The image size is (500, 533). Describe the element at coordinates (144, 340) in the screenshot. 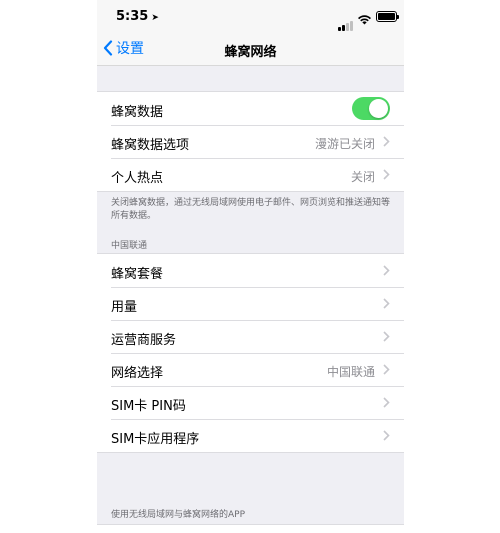

I see `carrier-services-label: 运营商服务` at that location.